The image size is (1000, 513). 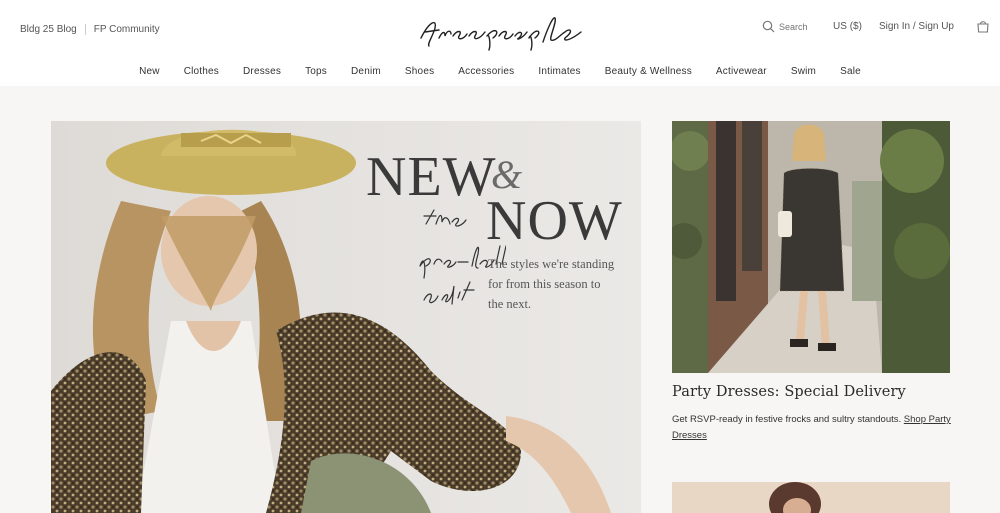 What do you see at coordinates (201, 72) in the screenshot?
I see `nav-item-clothes: Clothes` at bounding box center [201, 72].